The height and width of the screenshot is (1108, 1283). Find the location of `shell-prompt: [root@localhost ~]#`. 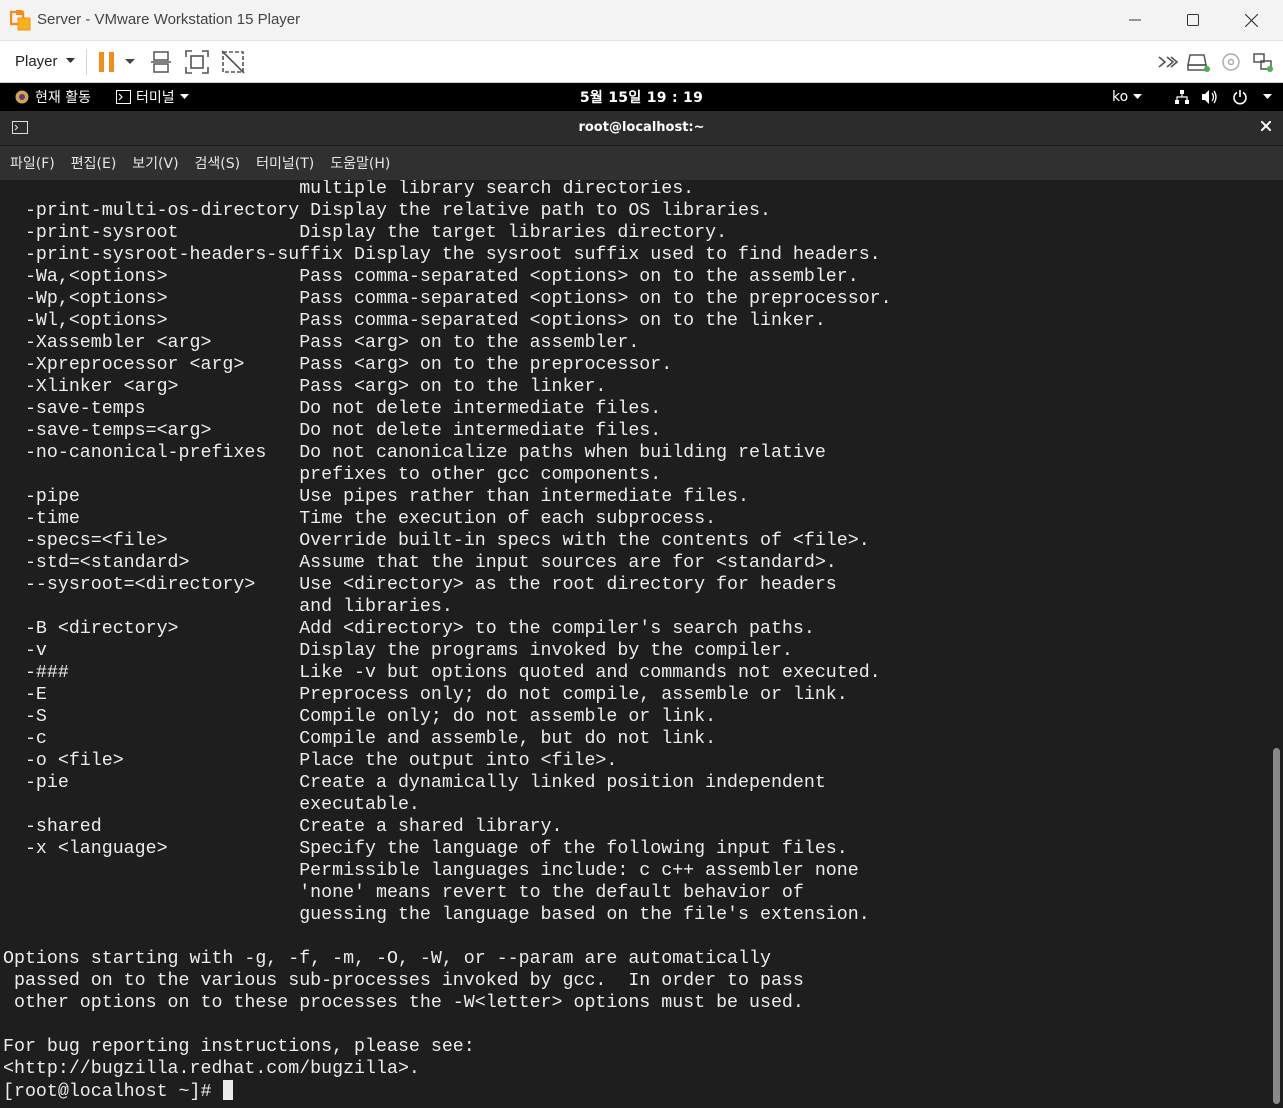

shell-prompt: [root@localhost ~]# is located at coordinates (113, 1092).